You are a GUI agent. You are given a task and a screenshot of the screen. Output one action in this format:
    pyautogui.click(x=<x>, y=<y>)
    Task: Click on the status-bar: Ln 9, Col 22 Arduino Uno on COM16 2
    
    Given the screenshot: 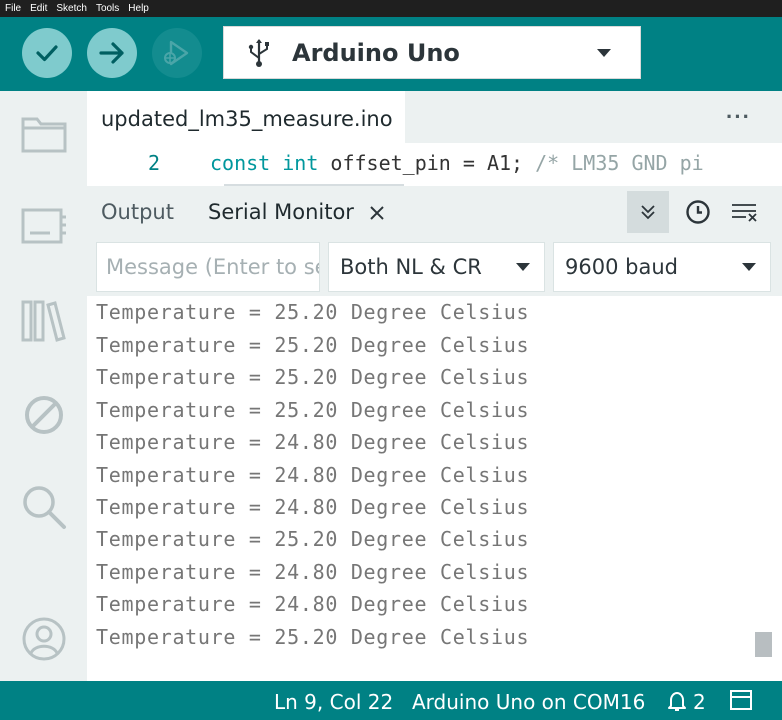 What is the action you would take?
    pyautogui.click(x=391, y=700)
    